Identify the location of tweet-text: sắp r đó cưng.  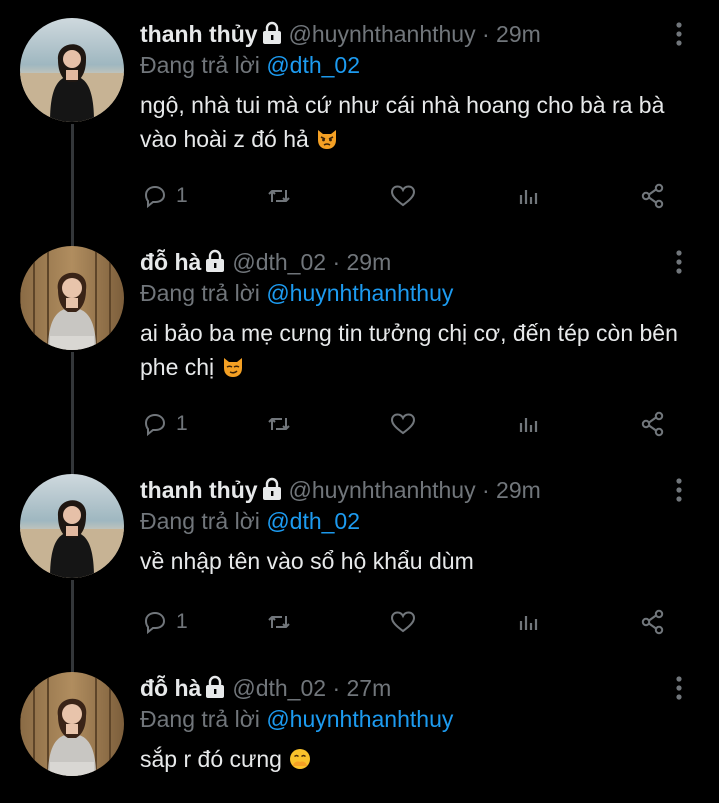
(409, 759).